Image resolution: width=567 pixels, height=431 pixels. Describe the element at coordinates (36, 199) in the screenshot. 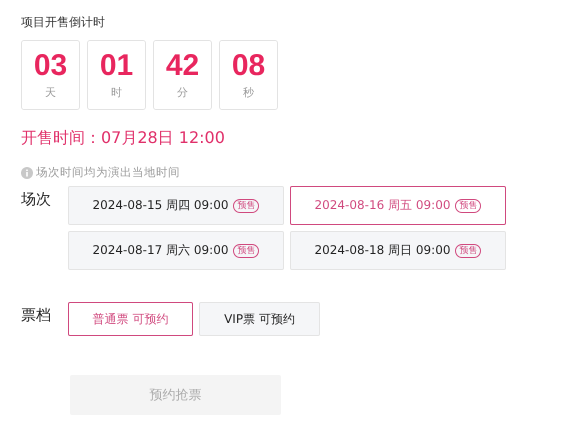

I see `section-label: 场次` at that location.